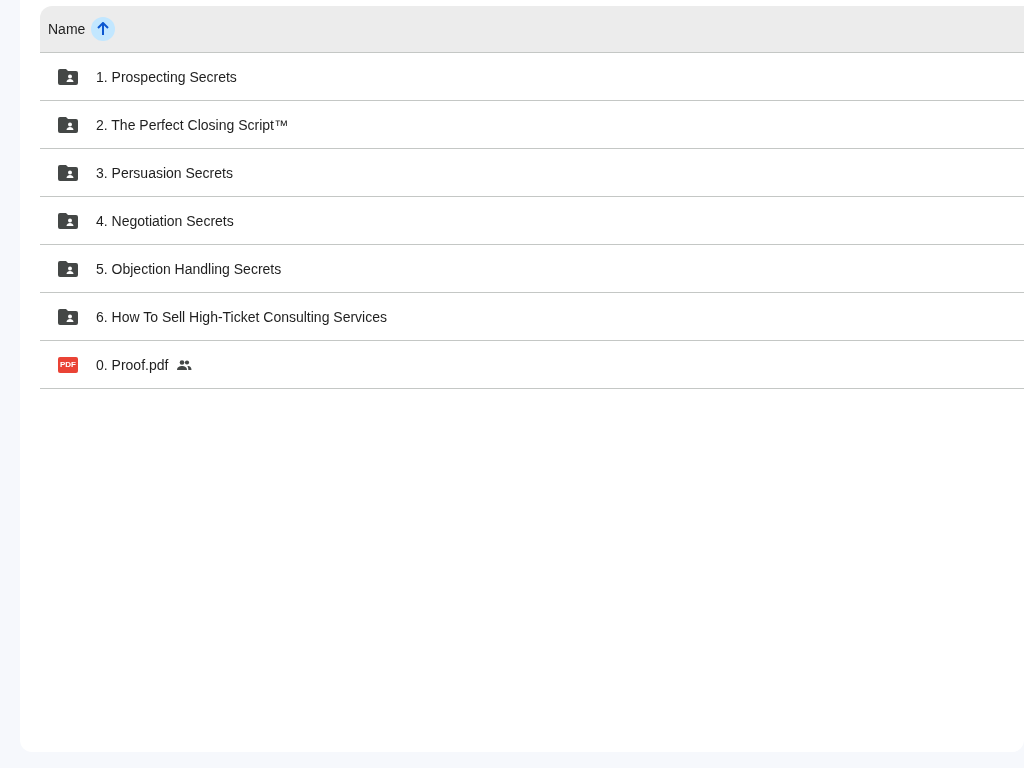 The image size is (1024, 768). What do you see at coordinates (241, 316) in the screenshot?
I see `file-name: 6. How To Sell High-Ticket Consulting Services` at bounding box center [241, 316].